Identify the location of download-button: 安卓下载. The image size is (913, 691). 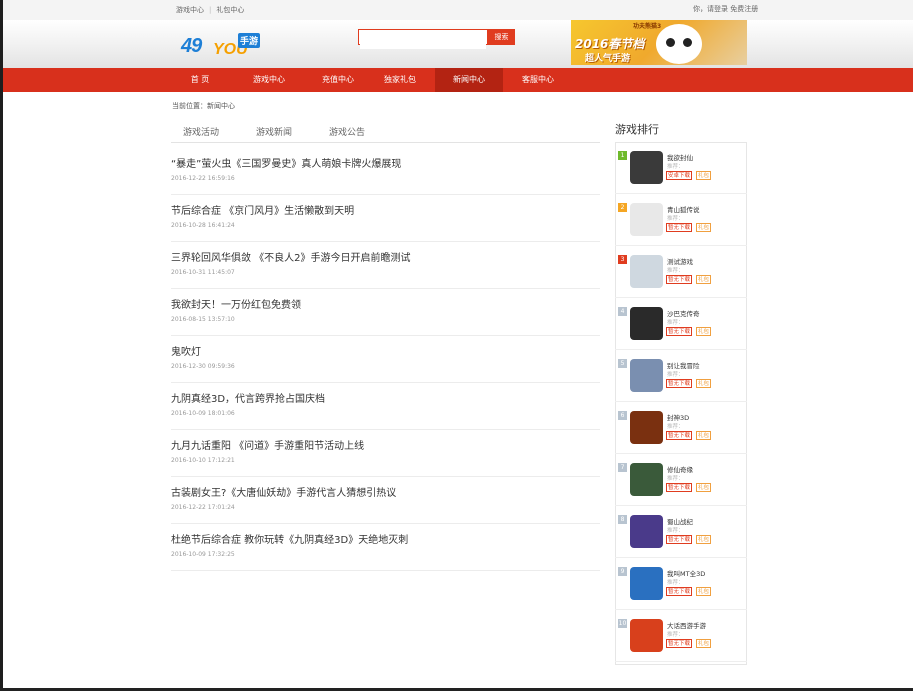
(679, 175).